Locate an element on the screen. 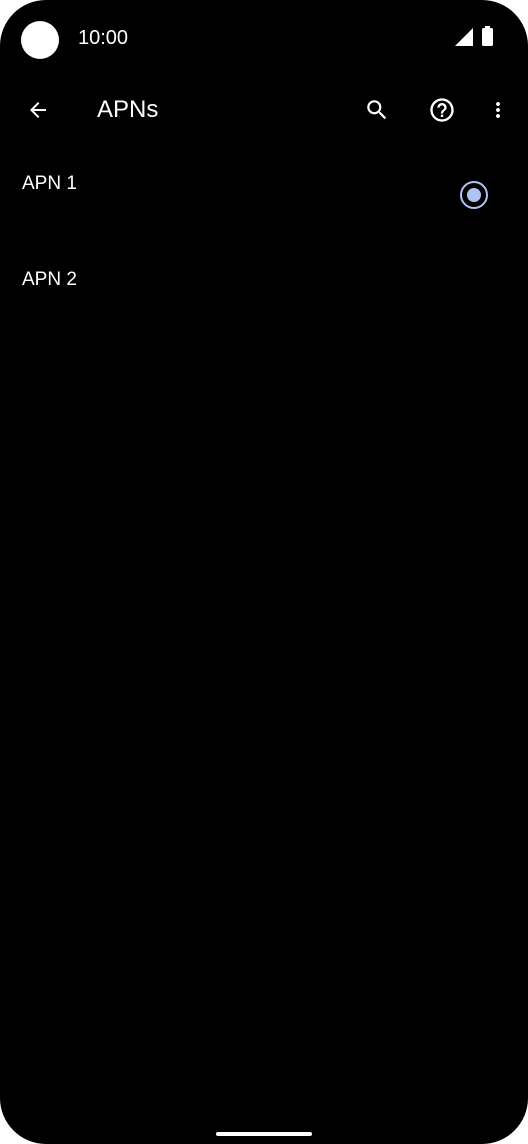 Image resolution: width=528 pixels, height=1144 pixels. gesture-navigation-bar is located at coordinates (264, 1134).